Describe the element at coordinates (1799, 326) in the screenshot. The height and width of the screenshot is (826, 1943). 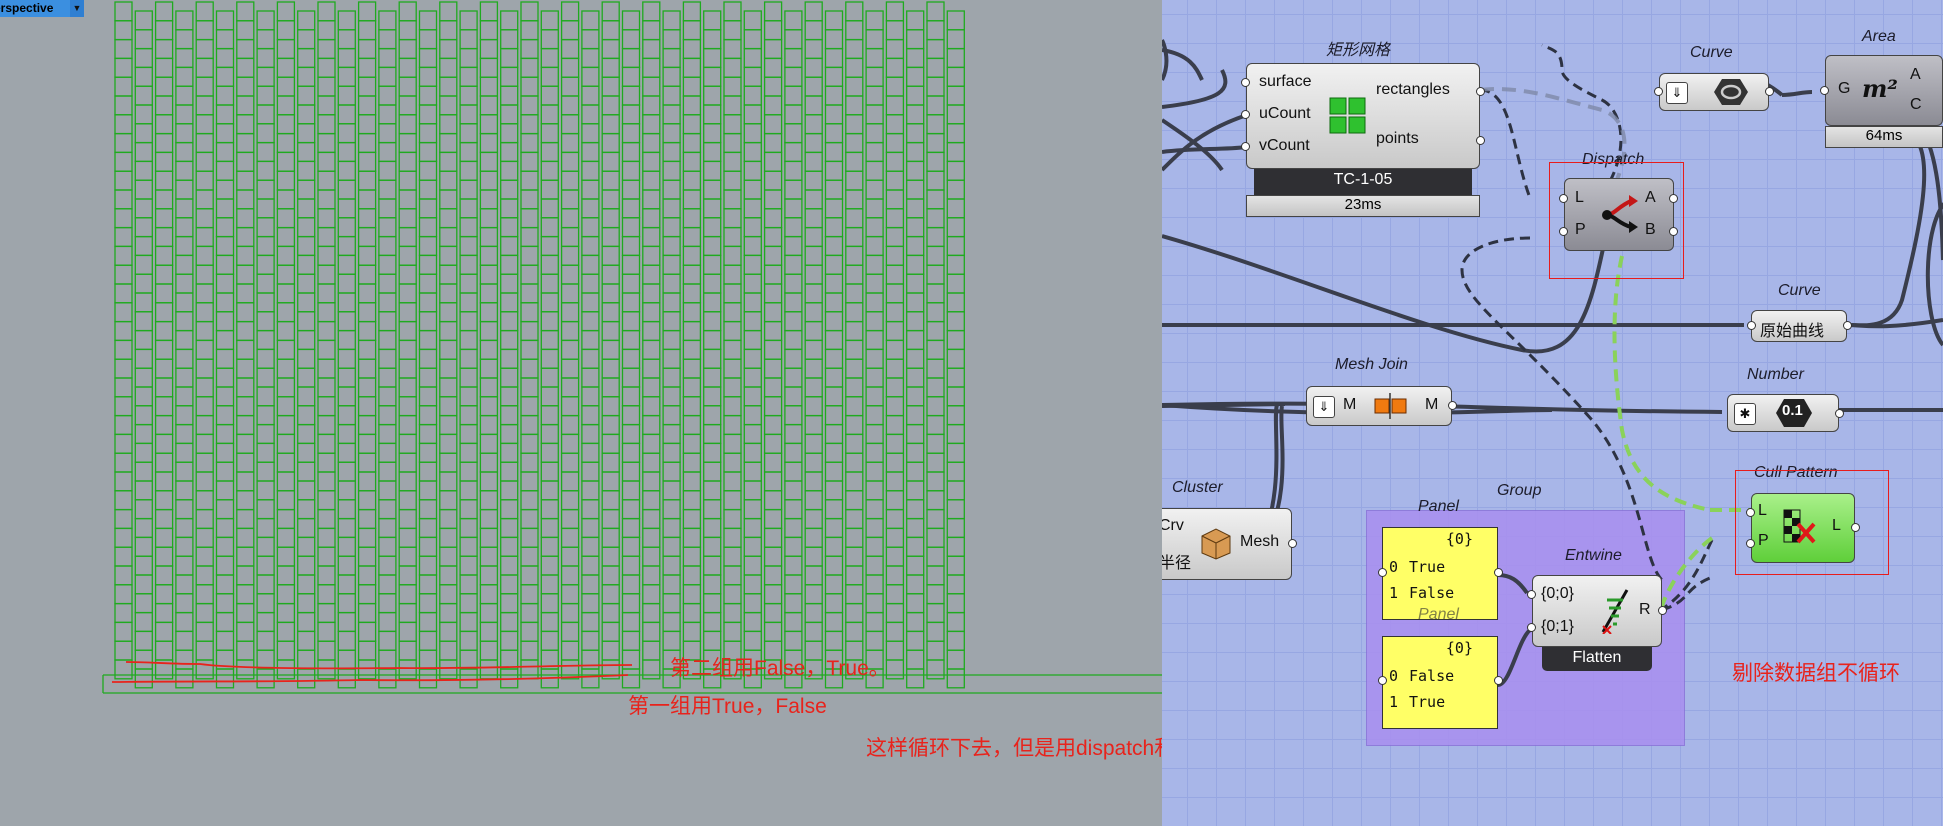
I see `curve-orig-component: 原始曲线` at that location.